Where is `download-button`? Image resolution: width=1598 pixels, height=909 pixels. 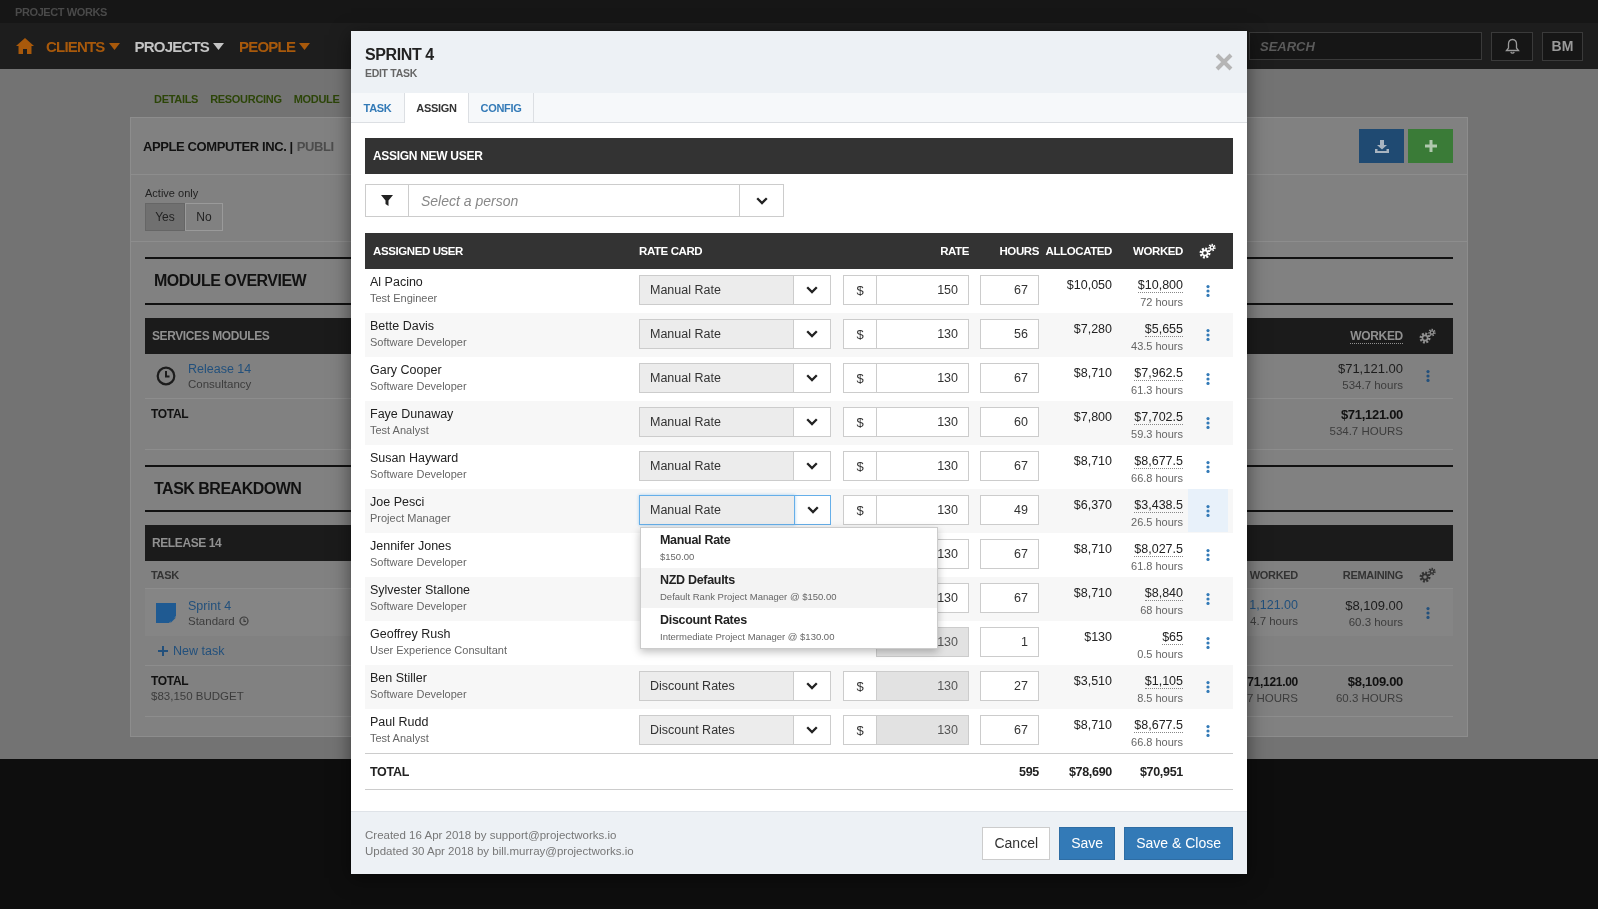 download-button is located at coordinates (1381, 146).